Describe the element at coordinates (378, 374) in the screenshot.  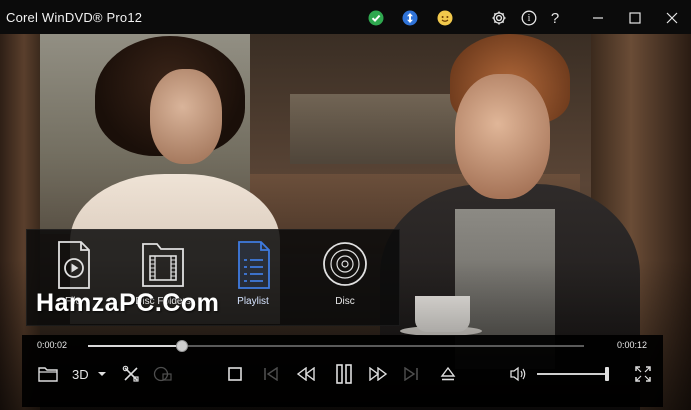
I see `fast-forward-icon` at that location.